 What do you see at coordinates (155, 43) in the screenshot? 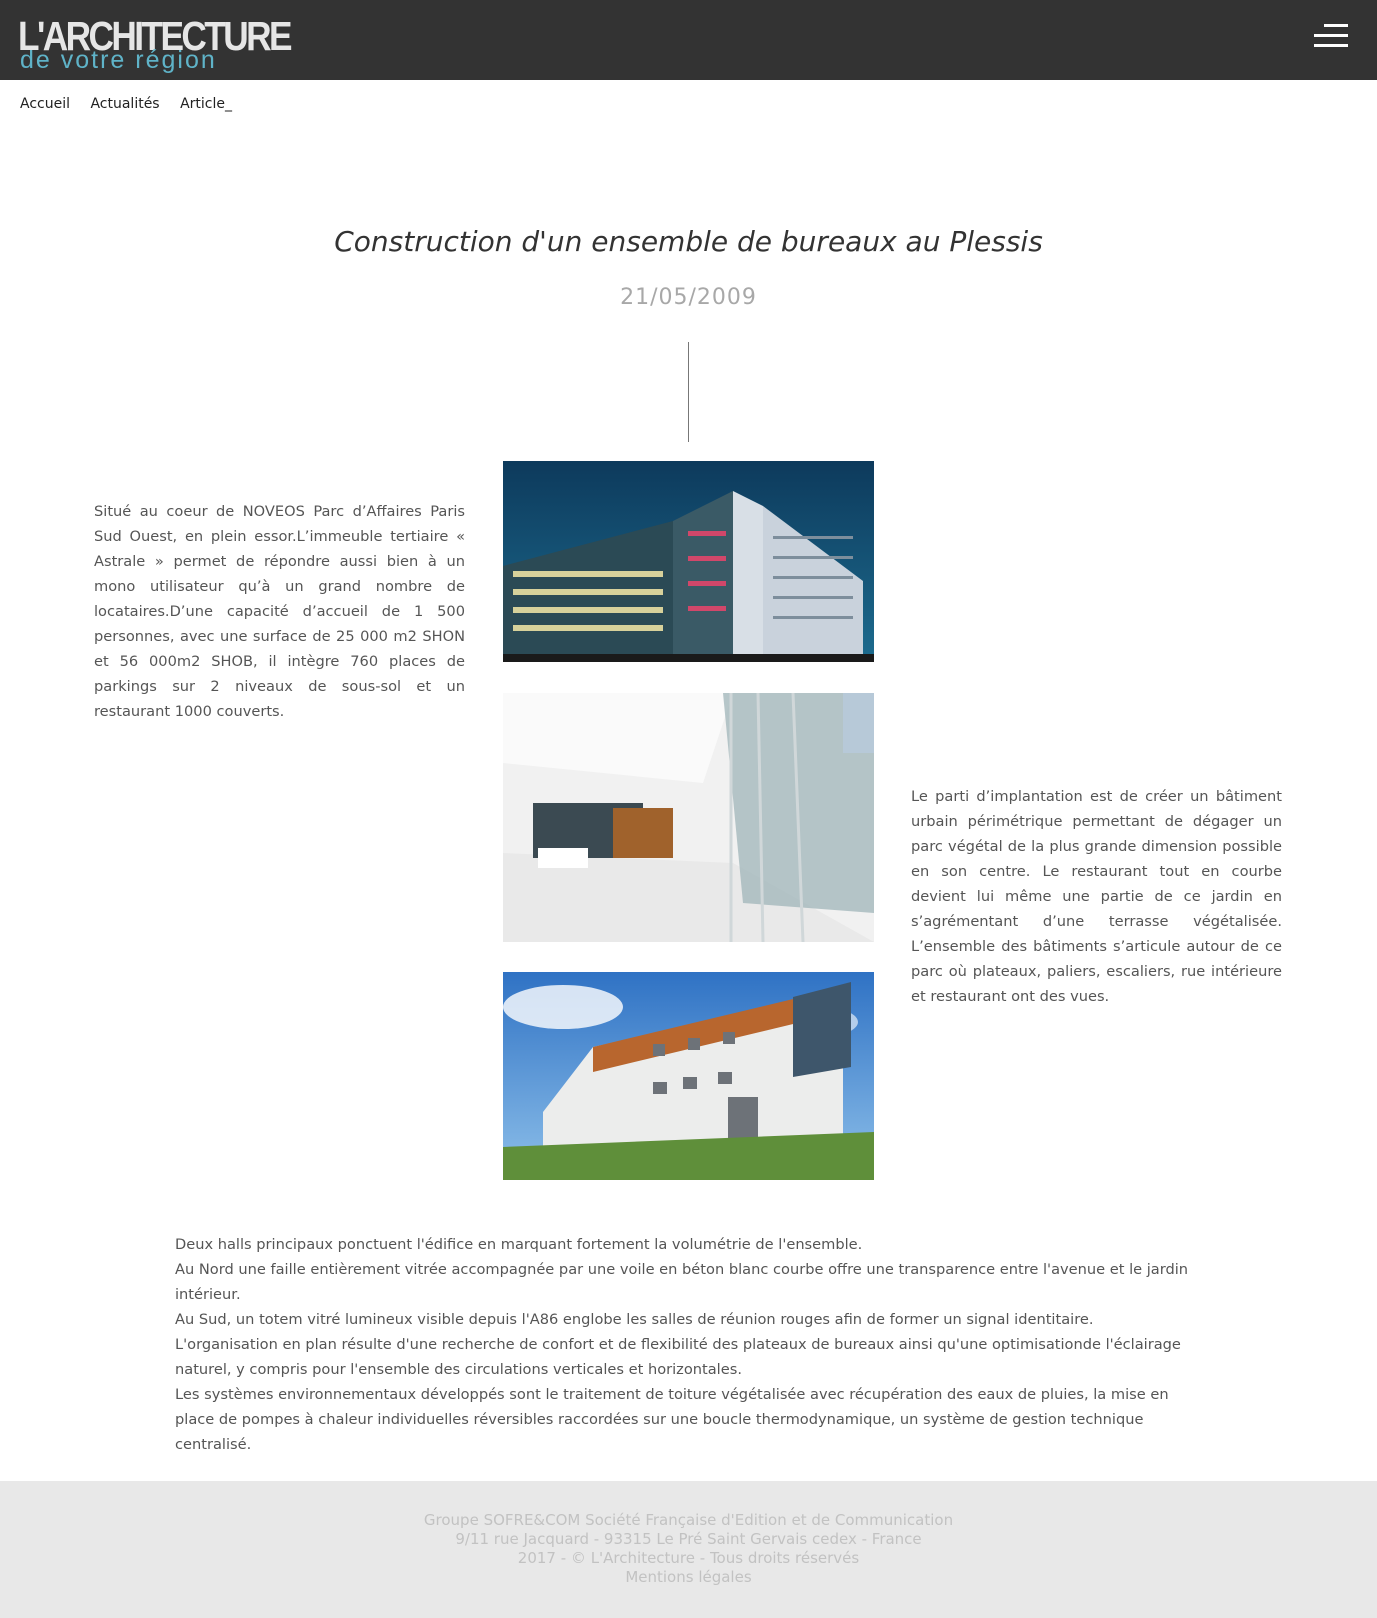
I see `site-logo: L'ARCHITECTURE de votre région` at bounding box center [155, 43].